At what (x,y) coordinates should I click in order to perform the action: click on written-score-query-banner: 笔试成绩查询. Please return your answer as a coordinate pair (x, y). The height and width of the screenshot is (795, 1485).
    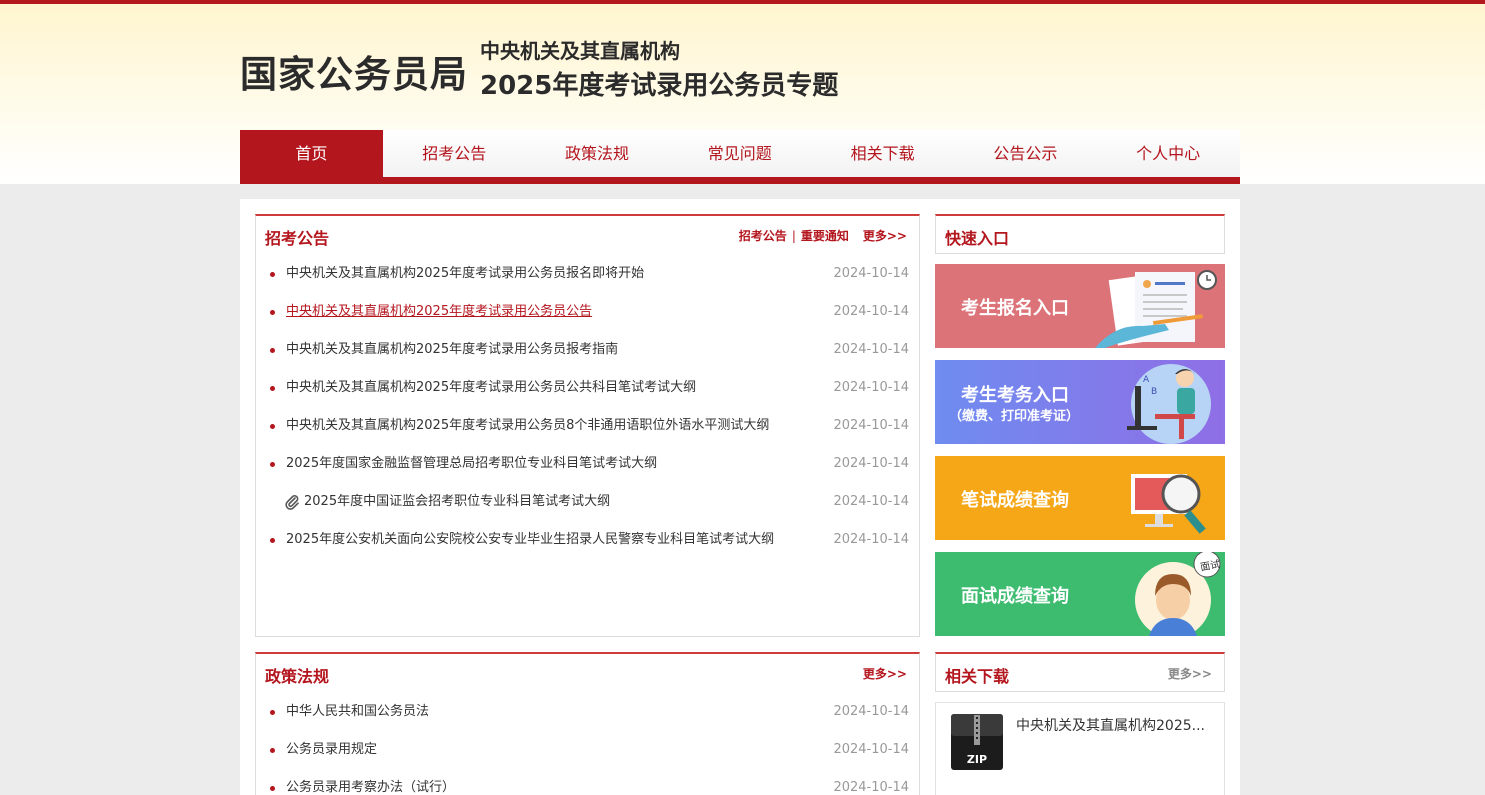
    Looking at the image, I should click on (1080, 498).